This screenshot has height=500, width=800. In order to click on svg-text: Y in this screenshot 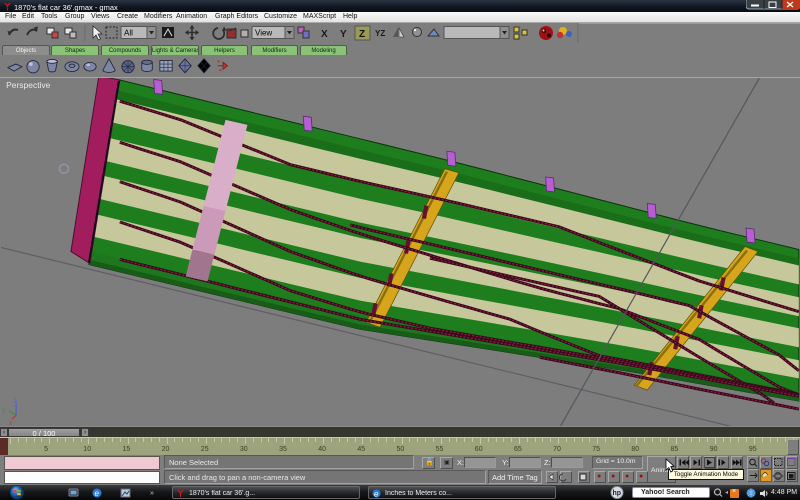, I will do `click(343, 34)`.